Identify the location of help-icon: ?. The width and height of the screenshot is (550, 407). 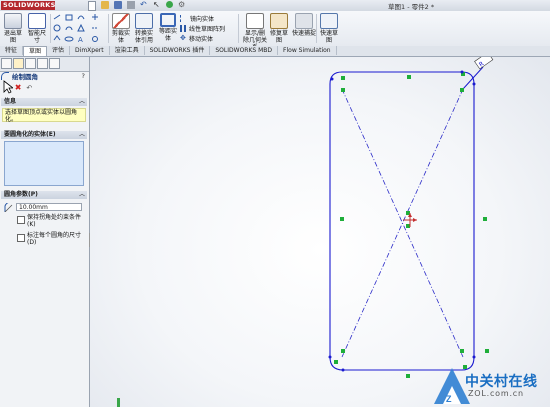
(84, 76).